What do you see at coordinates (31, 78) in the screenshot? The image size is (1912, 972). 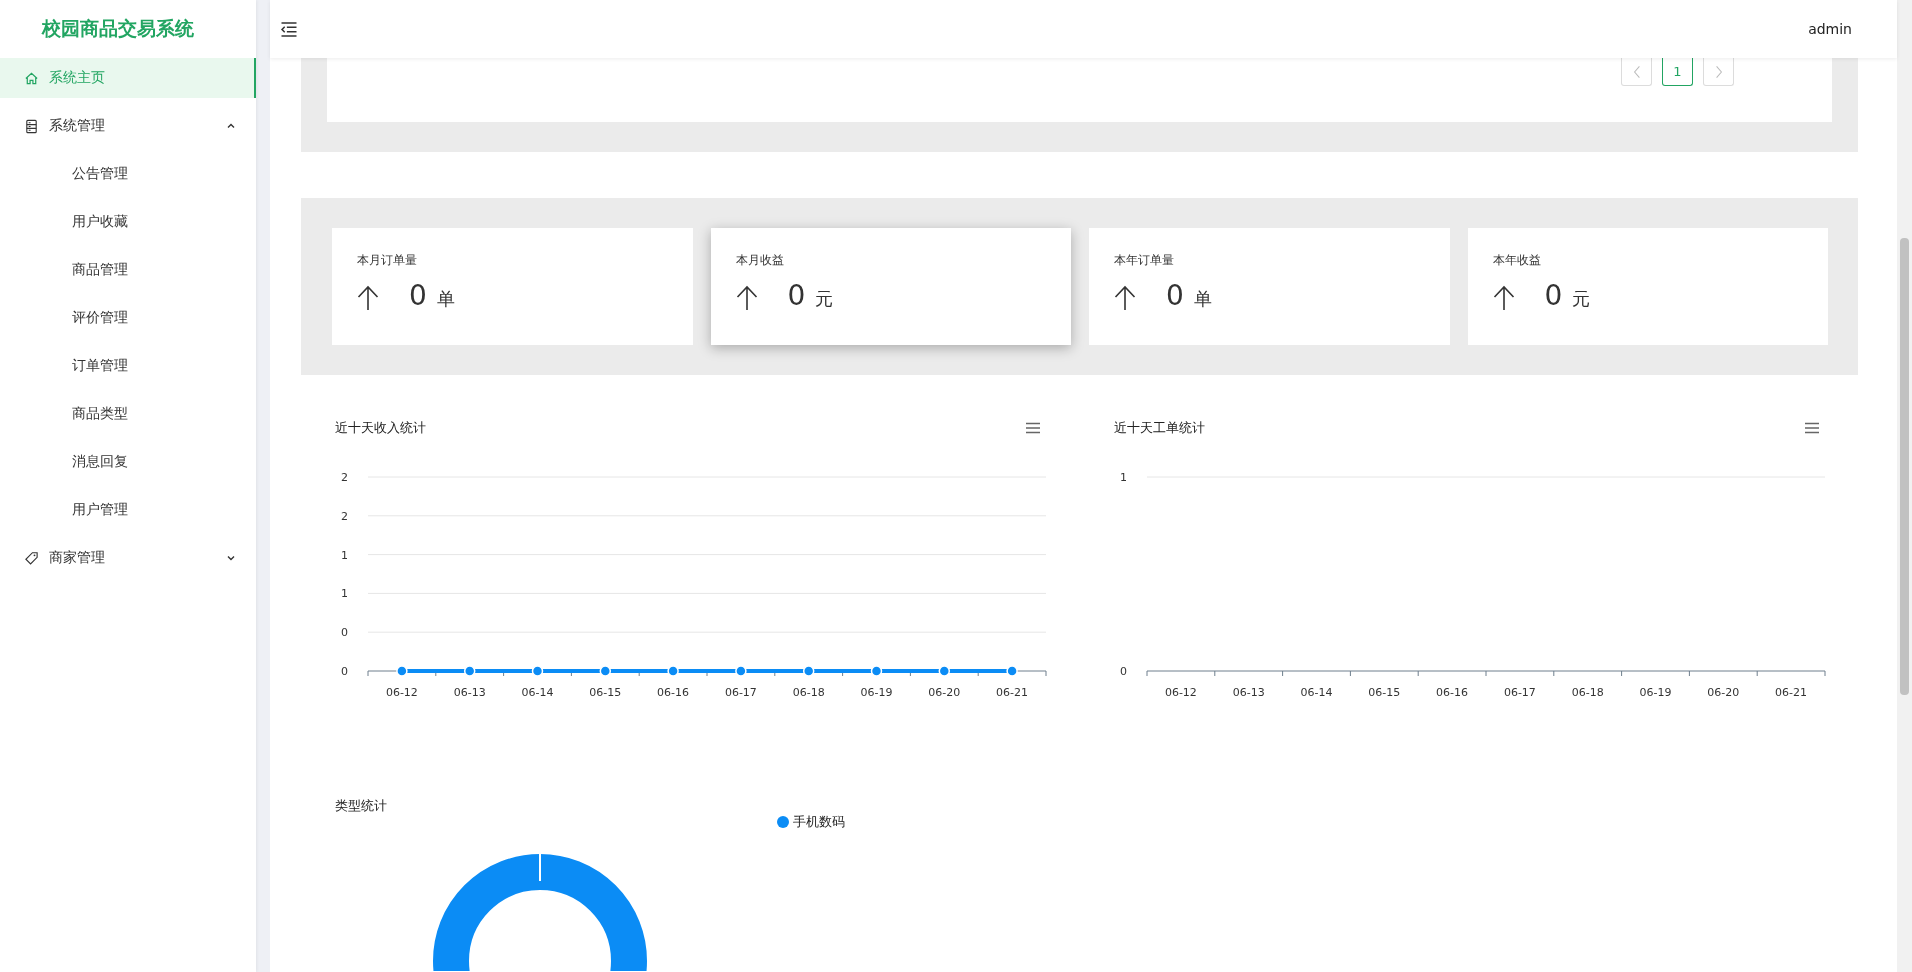 I see `home-icon` at bounding box center [31, 78].